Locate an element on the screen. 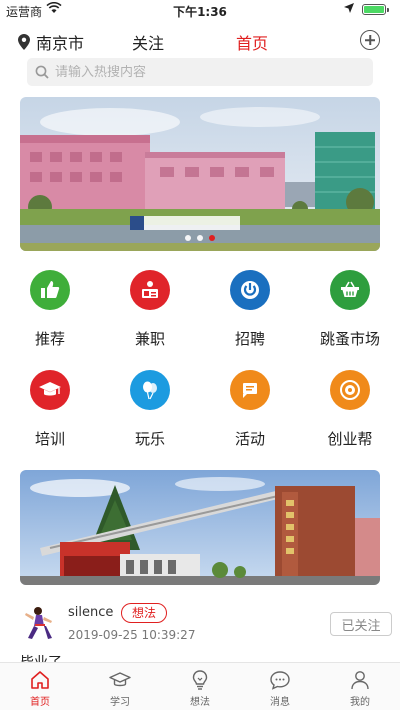  bulb-icon is located at coordinates (200, 680).